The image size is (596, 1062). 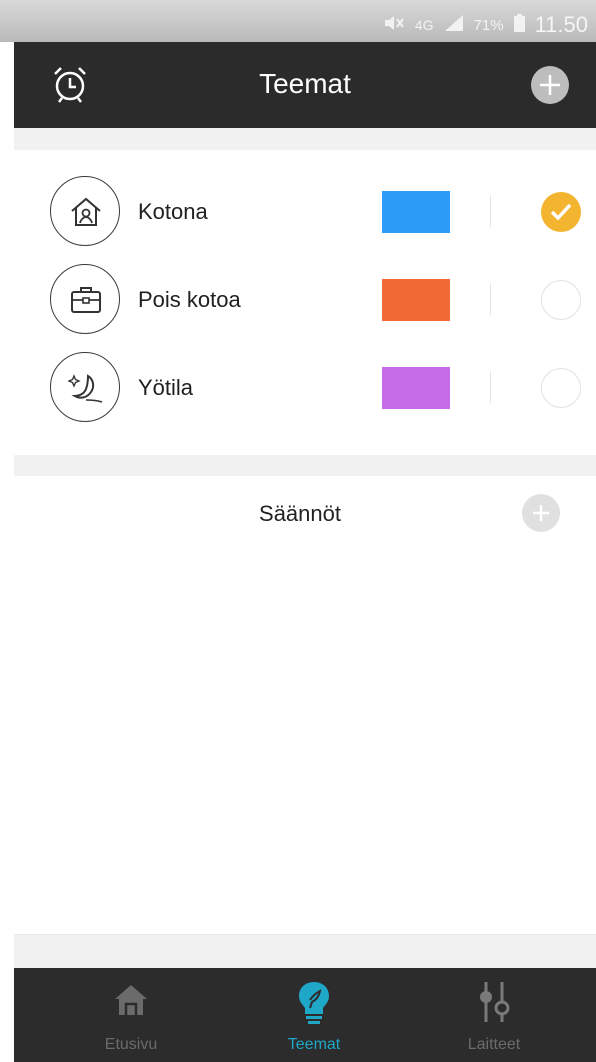 I want to click on network-label: 4G, so click(x=424, y=25).